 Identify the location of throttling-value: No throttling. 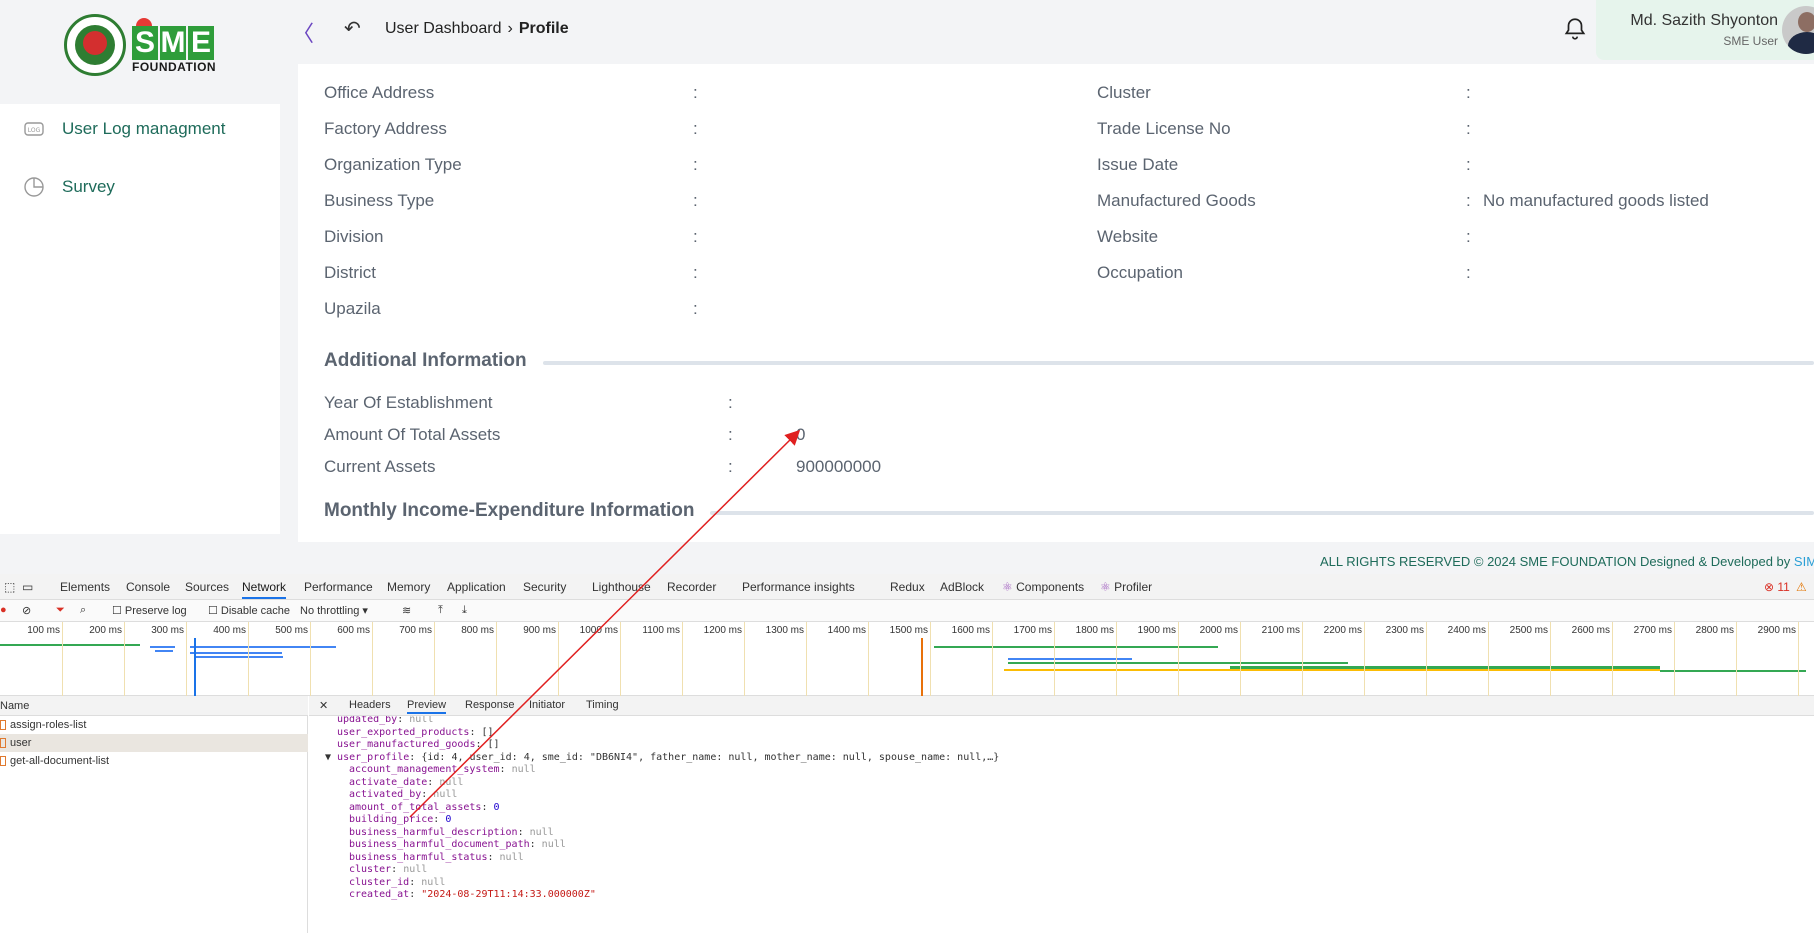
(330, 611).